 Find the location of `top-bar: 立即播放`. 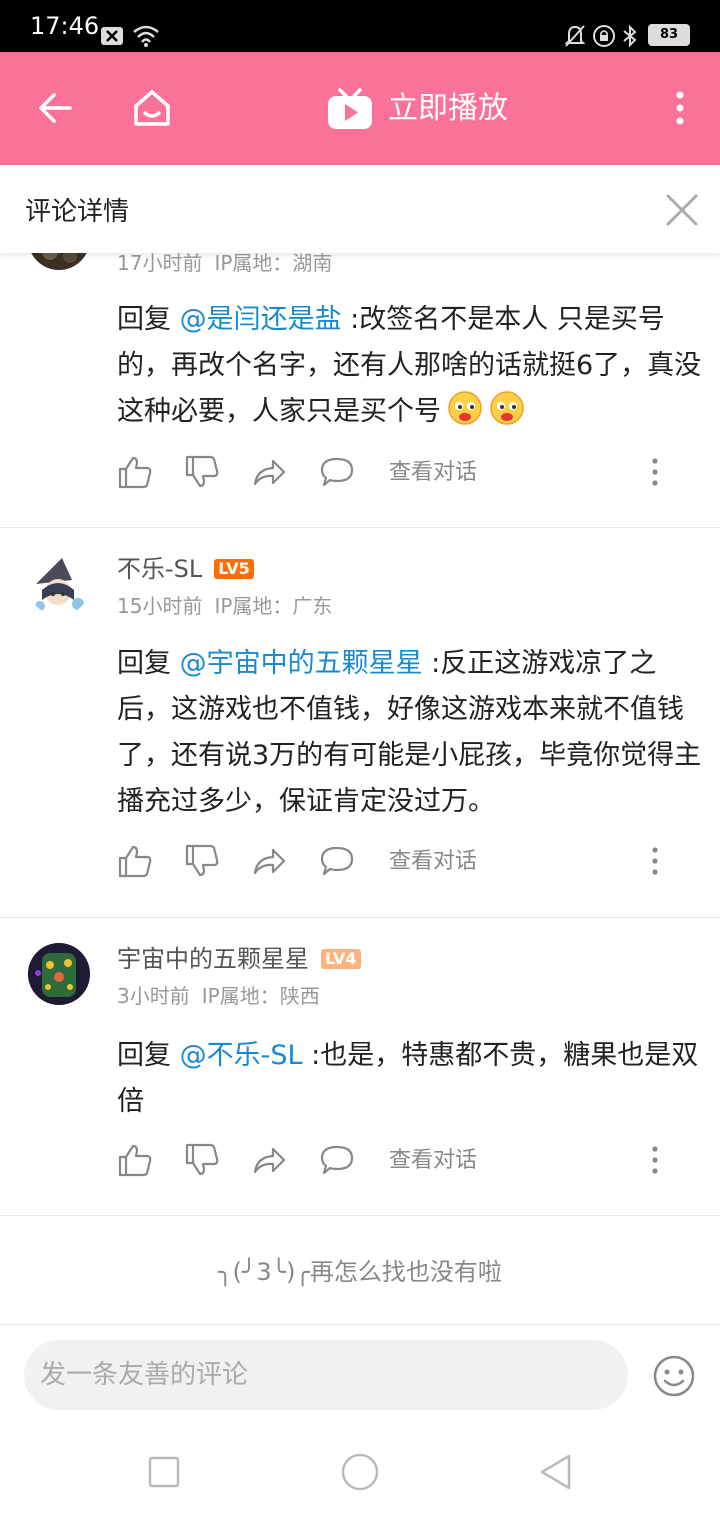

top-bar: 立即播放 is located at coordinates (360, 108).